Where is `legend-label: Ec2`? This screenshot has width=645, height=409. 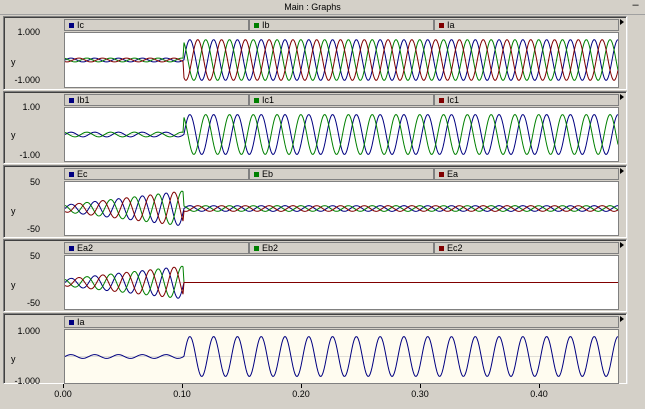
legend-label: Ec2 is located at coordinates (455, 248).